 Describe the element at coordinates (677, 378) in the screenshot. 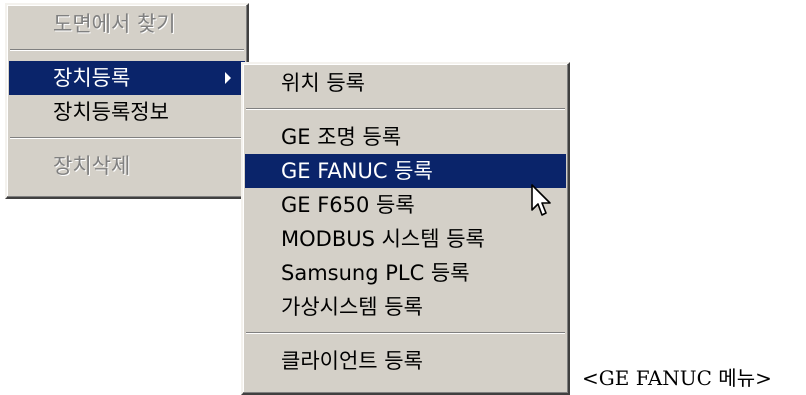

I see `figure-caption: <GE FANUC 메뉴>` at that location.